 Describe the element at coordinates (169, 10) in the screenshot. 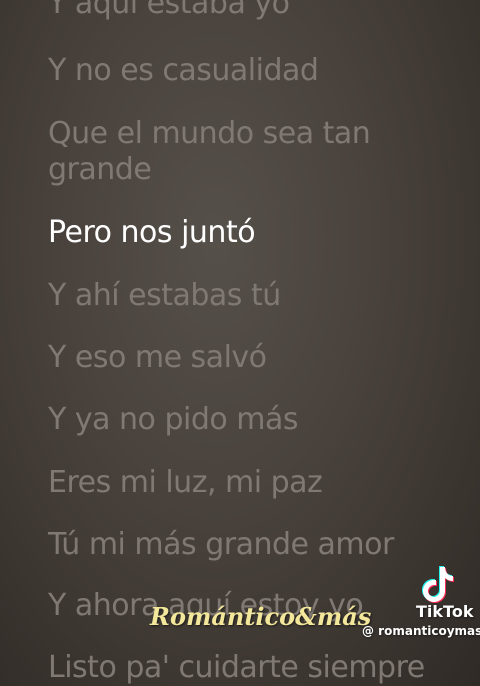

I see `lyric-line: Y aquí estaba yo` at that location.